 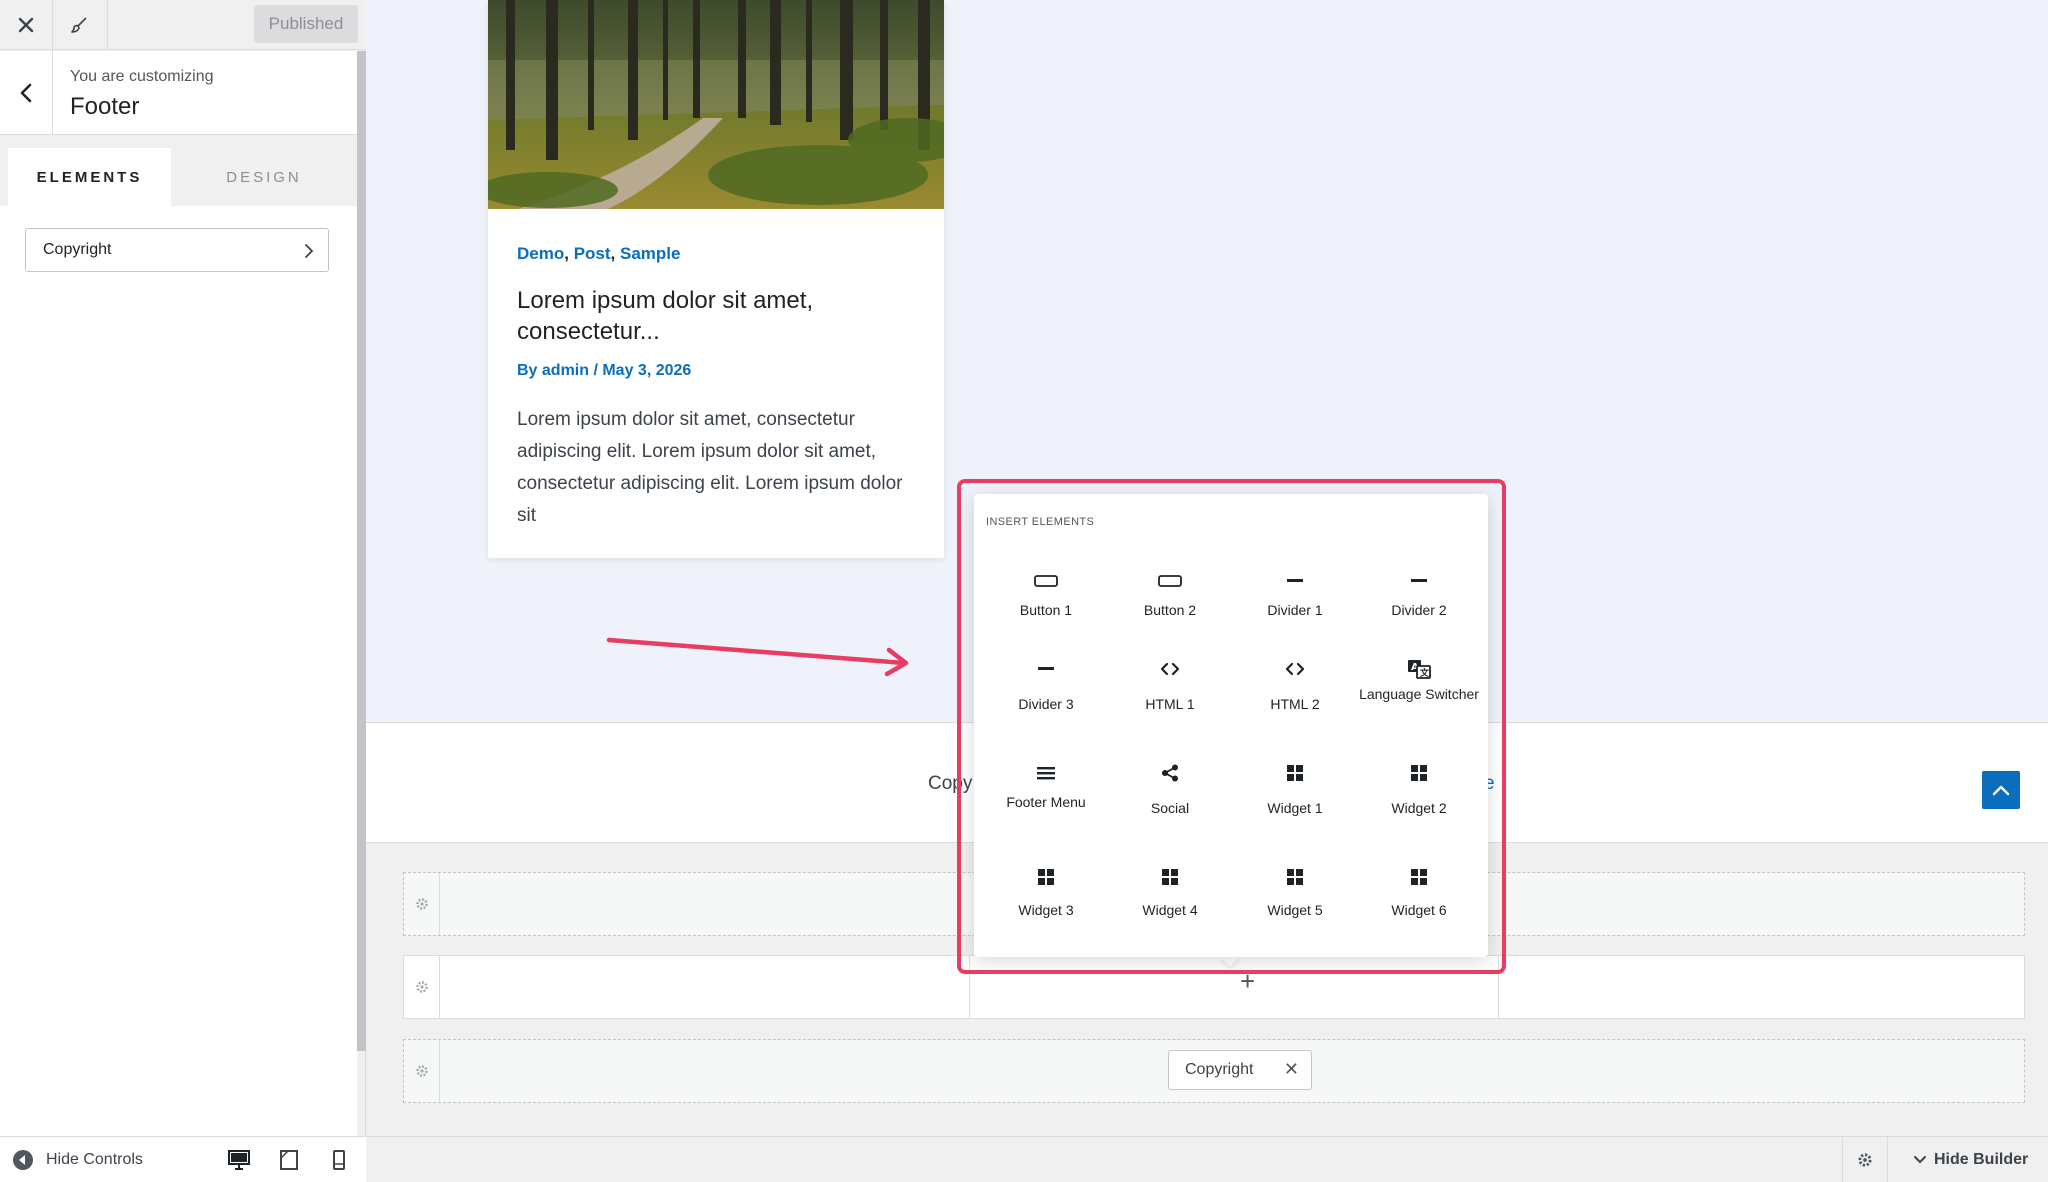 What do you see at coordinates (309, 251) in the screenshot?
I see `chevron-right-icon` at bounding box center [309, 251].